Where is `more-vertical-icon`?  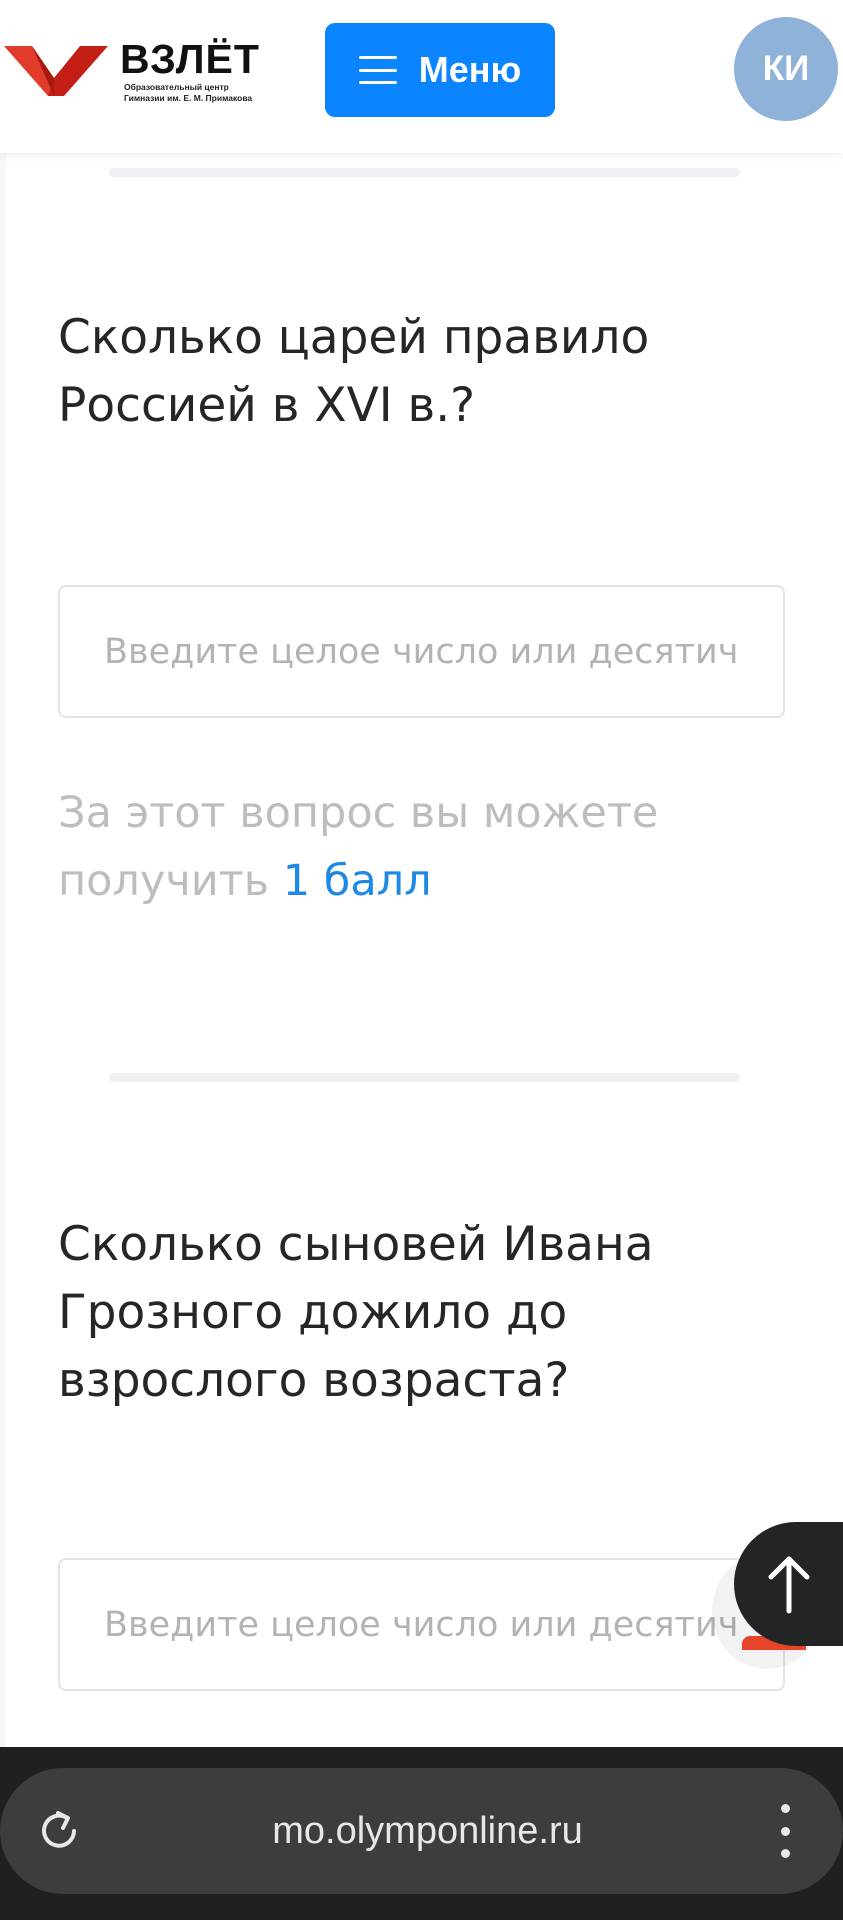
more-vertical-icon is located at coordinates (785, 1831).